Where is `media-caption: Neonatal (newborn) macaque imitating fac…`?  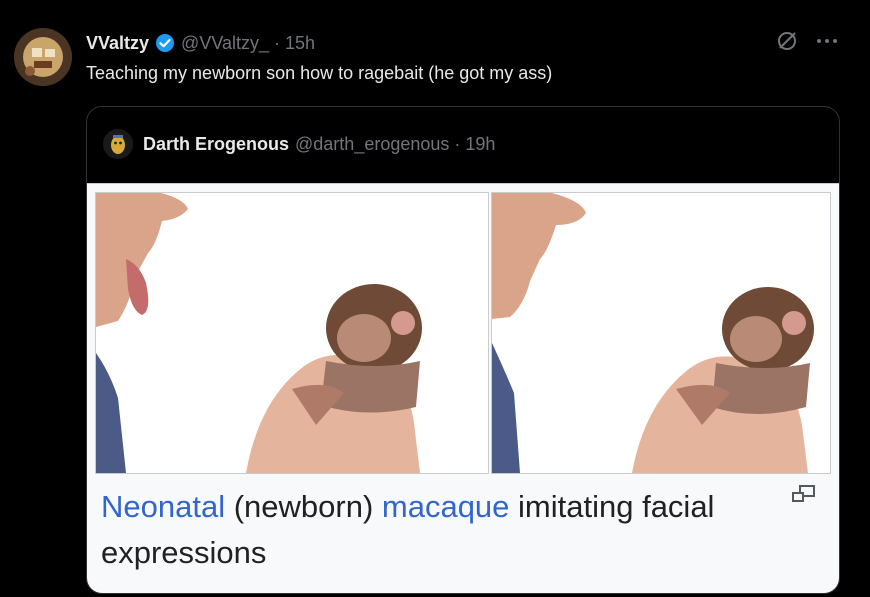
media-caption: Neonatal (newborn) macaque imitating fac… is located at coordinates (431, 530).